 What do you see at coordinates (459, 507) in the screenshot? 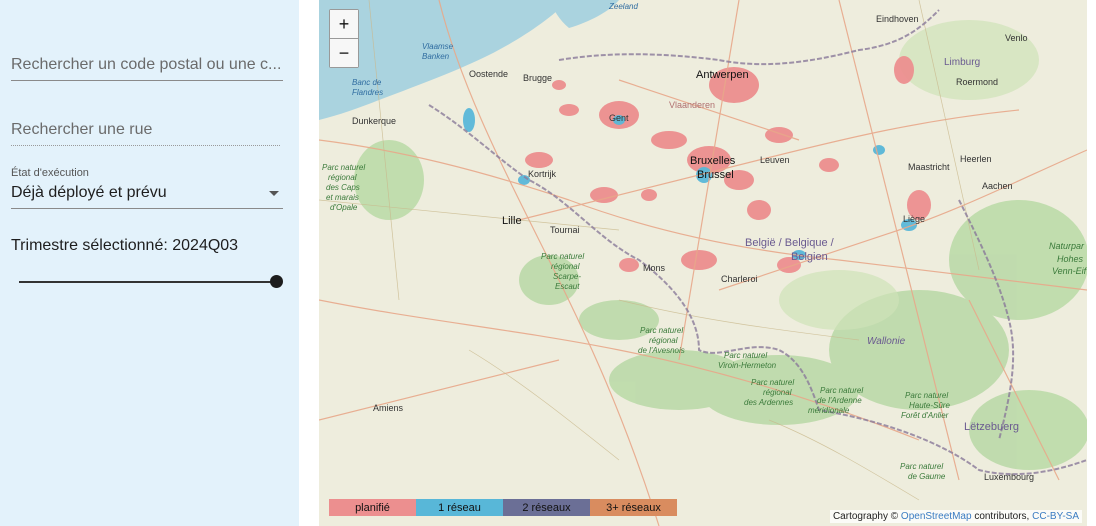
I see `legend-item-1-network: 1 réseau` at bounding box center [459, 507].